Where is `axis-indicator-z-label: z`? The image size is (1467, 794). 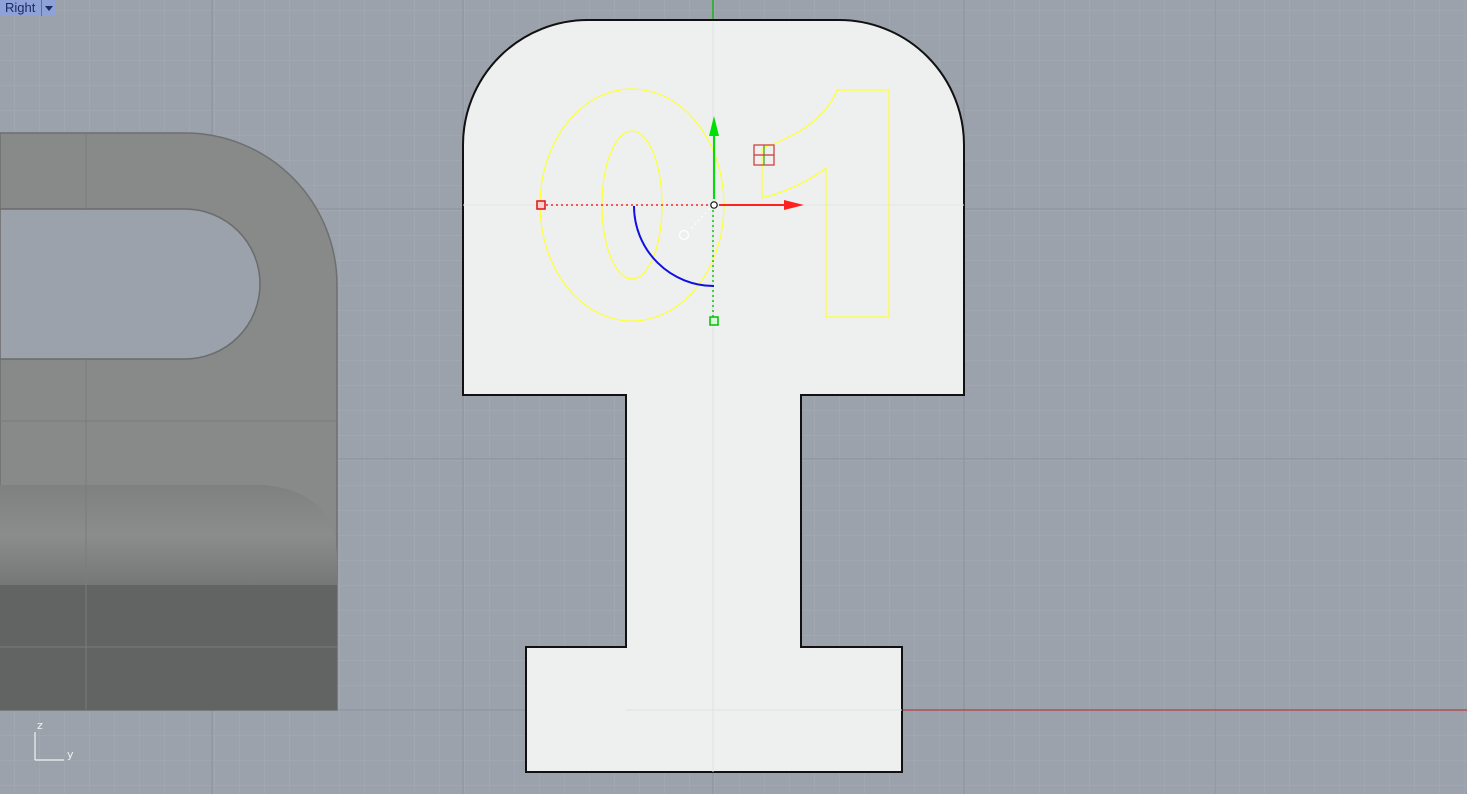 axis-indicator-z-label: z is located at coordinates (40, 725).